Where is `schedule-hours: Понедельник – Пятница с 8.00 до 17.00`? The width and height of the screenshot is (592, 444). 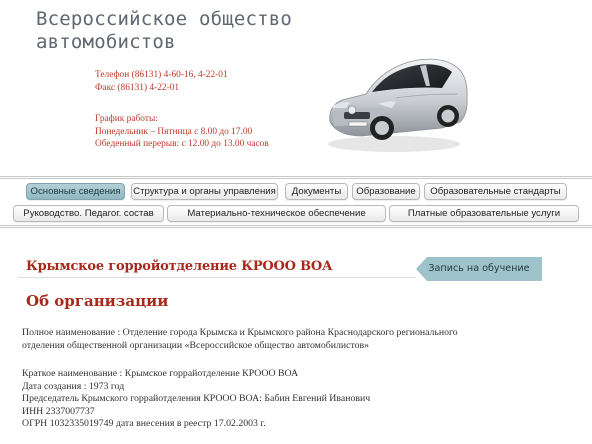 schedule-hours: Понедельник – Пятница с 8.00 до 17.00 is located at coordinates (174, 131).